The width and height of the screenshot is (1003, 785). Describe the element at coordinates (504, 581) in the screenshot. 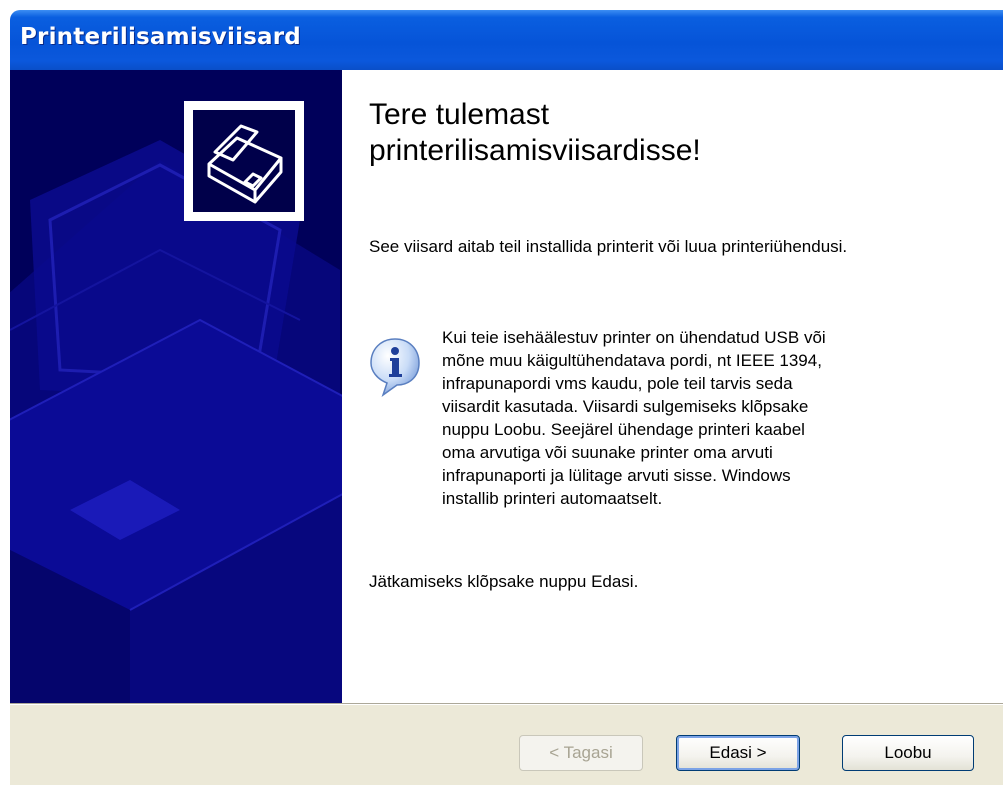

I see `continue-text: Jätkamiseks klõpsake nuppu Edasi.` at that location.